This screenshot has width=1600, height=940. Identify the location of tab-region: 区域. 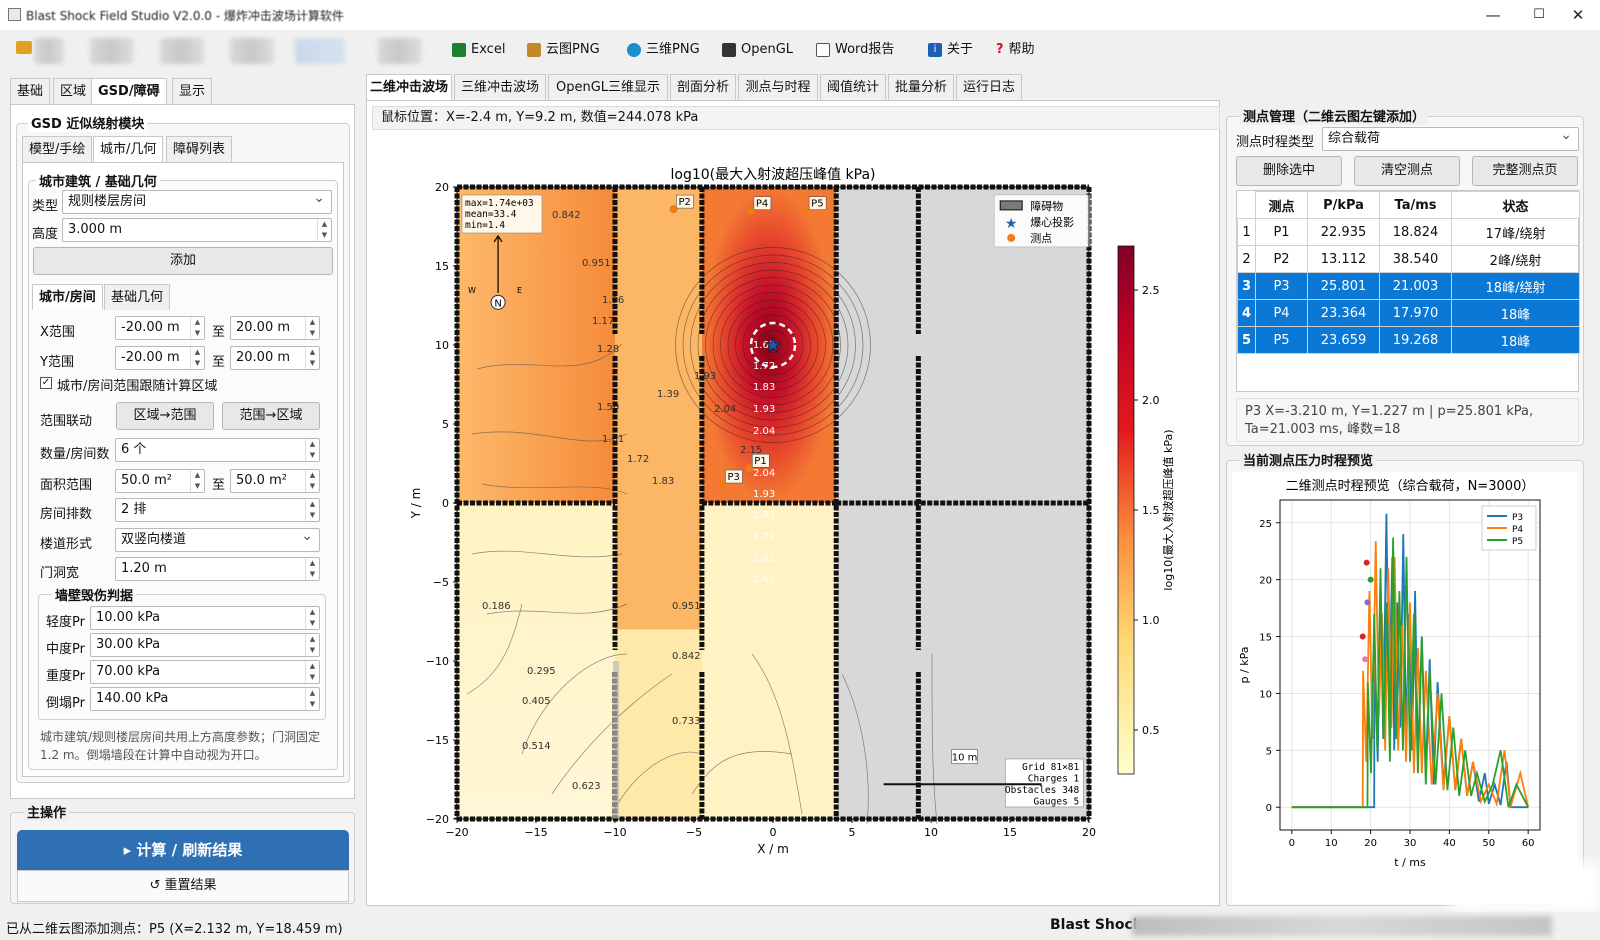
(73, 91).